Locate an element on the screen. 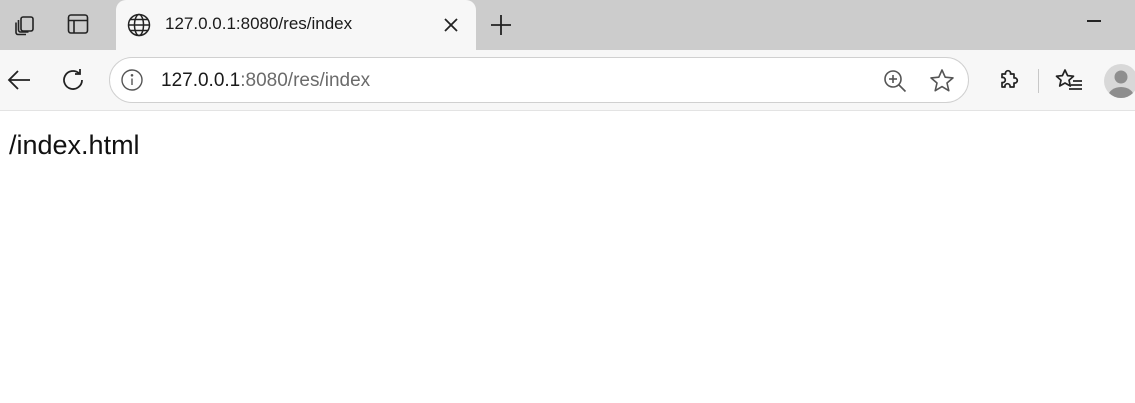 The image size is (1135, 403). star-icon is located at coordinates (942, 81).